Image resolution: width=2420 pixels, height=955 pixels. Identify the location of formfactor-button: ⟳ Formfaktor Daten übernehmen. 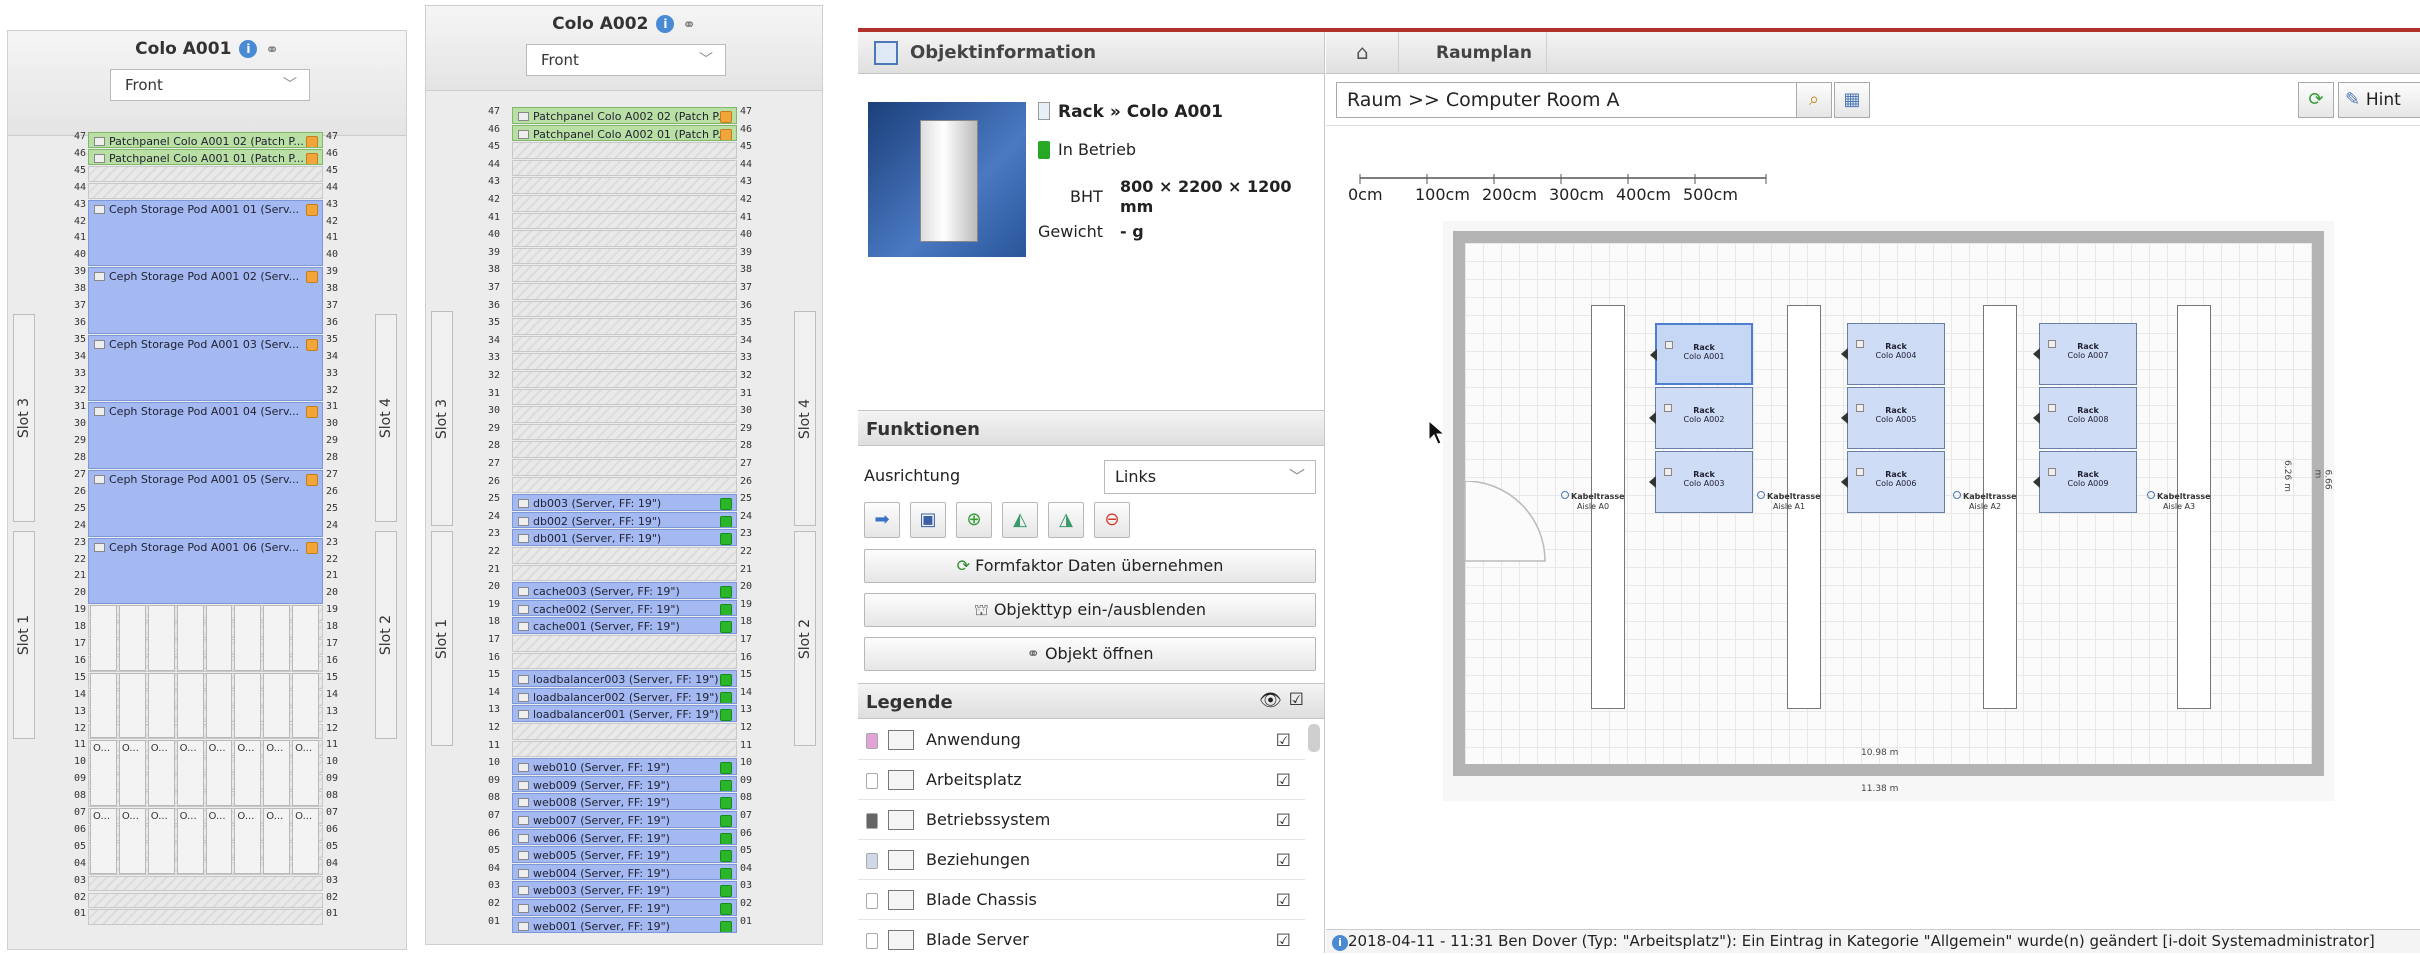
(1090, 566).